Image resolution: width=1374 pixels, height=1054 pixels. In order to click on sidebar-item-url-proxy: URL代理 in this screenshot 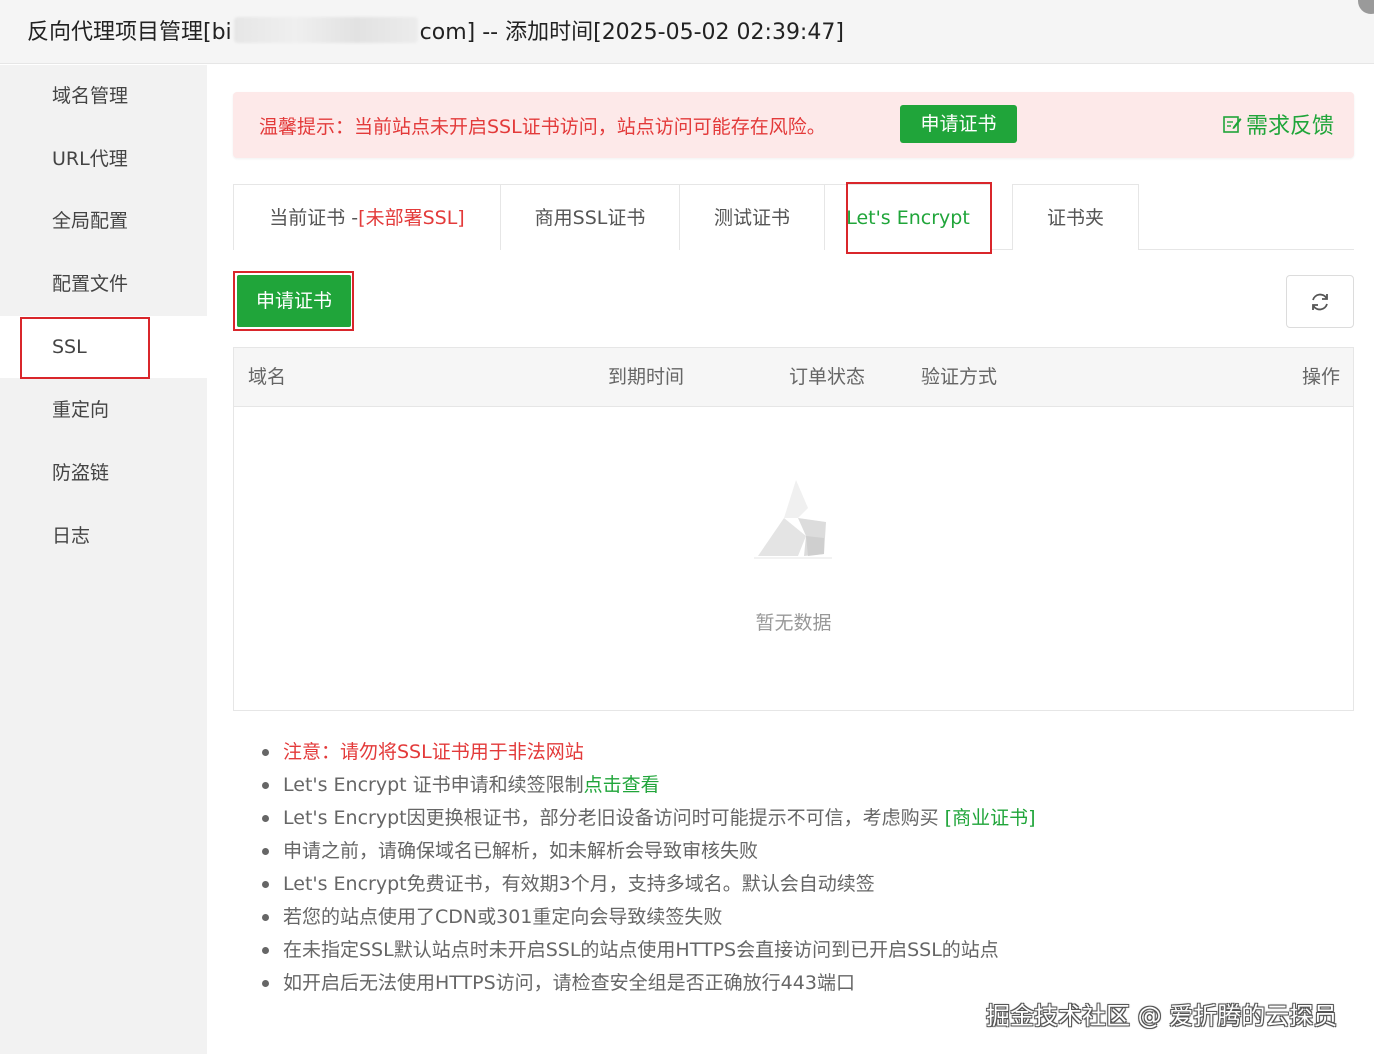, I will do `click(103, 159)`.